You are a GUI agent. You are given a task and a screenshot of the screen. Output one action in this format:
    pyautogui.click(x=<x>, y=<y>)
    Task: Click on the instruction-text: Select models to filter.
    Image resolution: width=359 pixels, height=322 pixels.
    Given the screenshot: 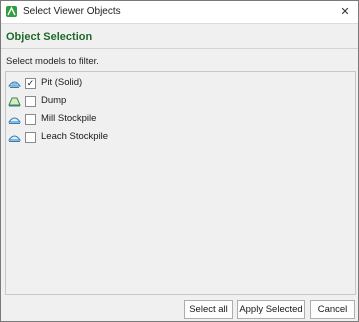 What is the action you would take?
    pyautogui.click(x=52, y=61)
    